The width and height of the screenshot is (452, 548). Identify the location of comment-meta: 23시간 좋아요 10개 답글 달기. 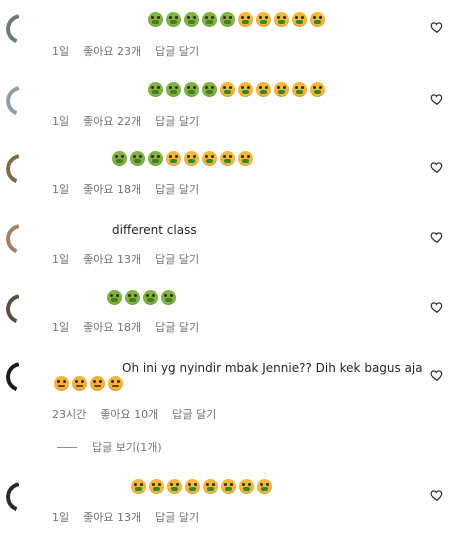
(134, 415).